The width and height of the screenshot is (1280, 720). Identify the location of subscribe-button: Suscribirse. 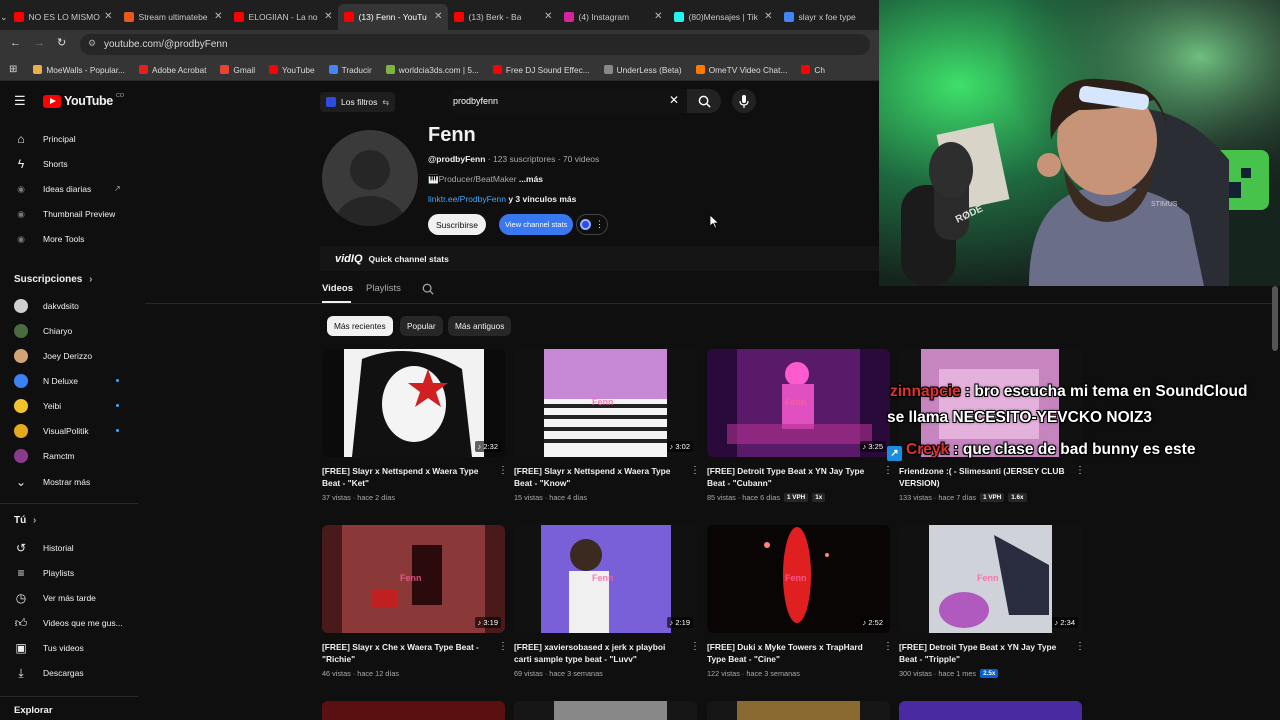
(457, 224).